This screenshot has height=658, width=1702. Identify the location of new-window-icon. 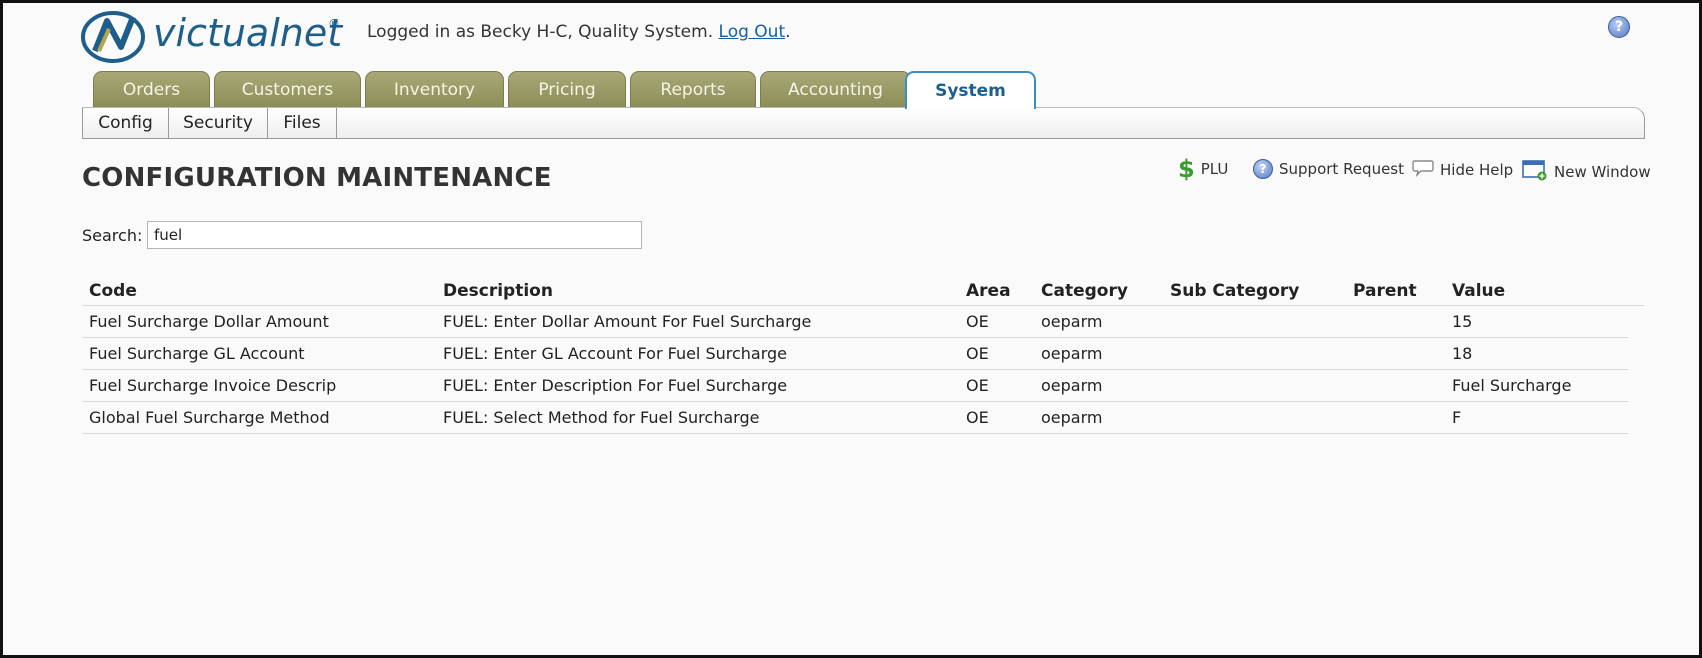
(1535, 172).